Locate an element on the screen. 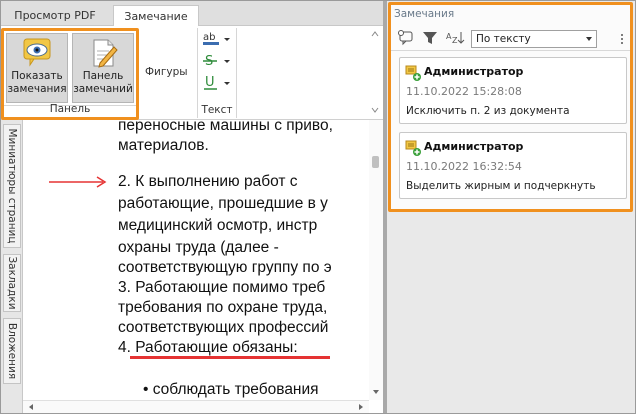 This screenshot has width=636, height=414. sort-select-value: По тексту is located at coordinates (503, 39).